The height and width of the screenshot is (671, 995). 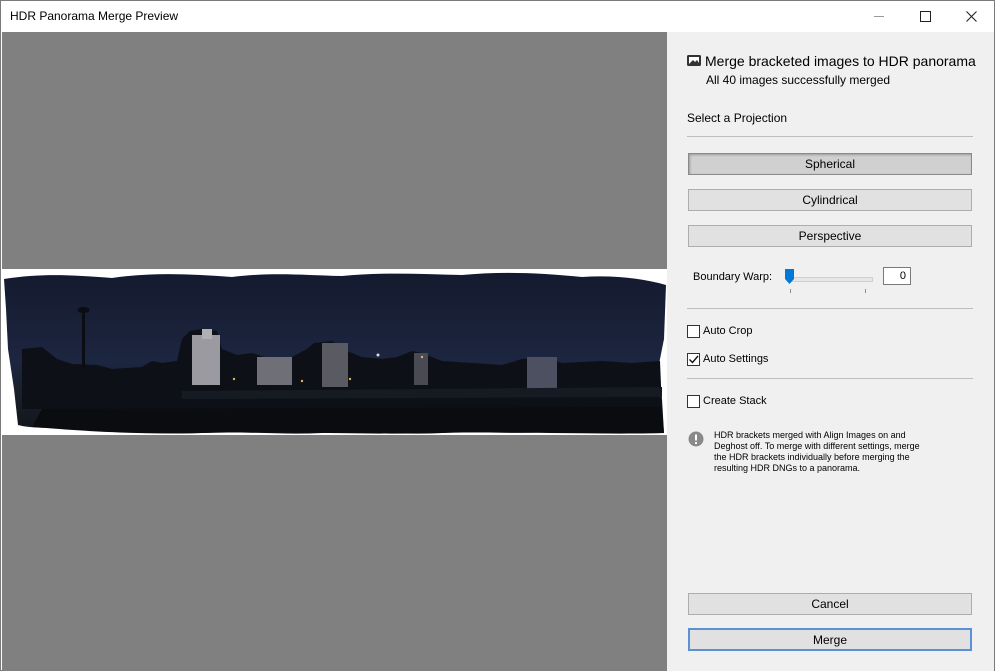 I want to click on tower, so click(x=83, y=339).